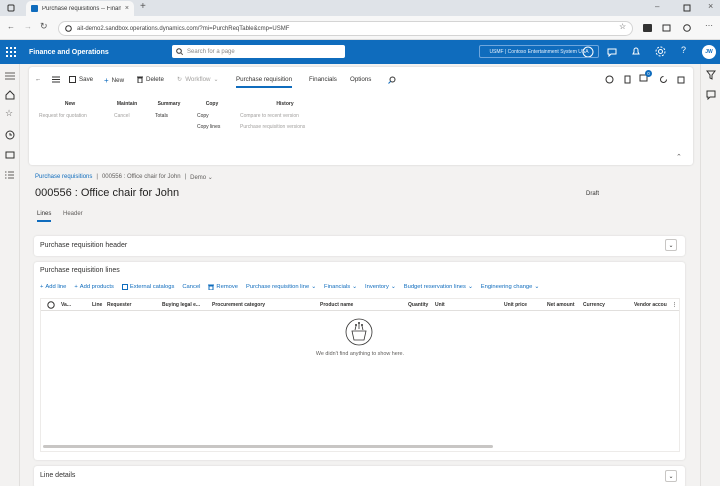  Describe the element at coordinates (10, 155) in the screenshot. I see `workspaces-icon` at that location.